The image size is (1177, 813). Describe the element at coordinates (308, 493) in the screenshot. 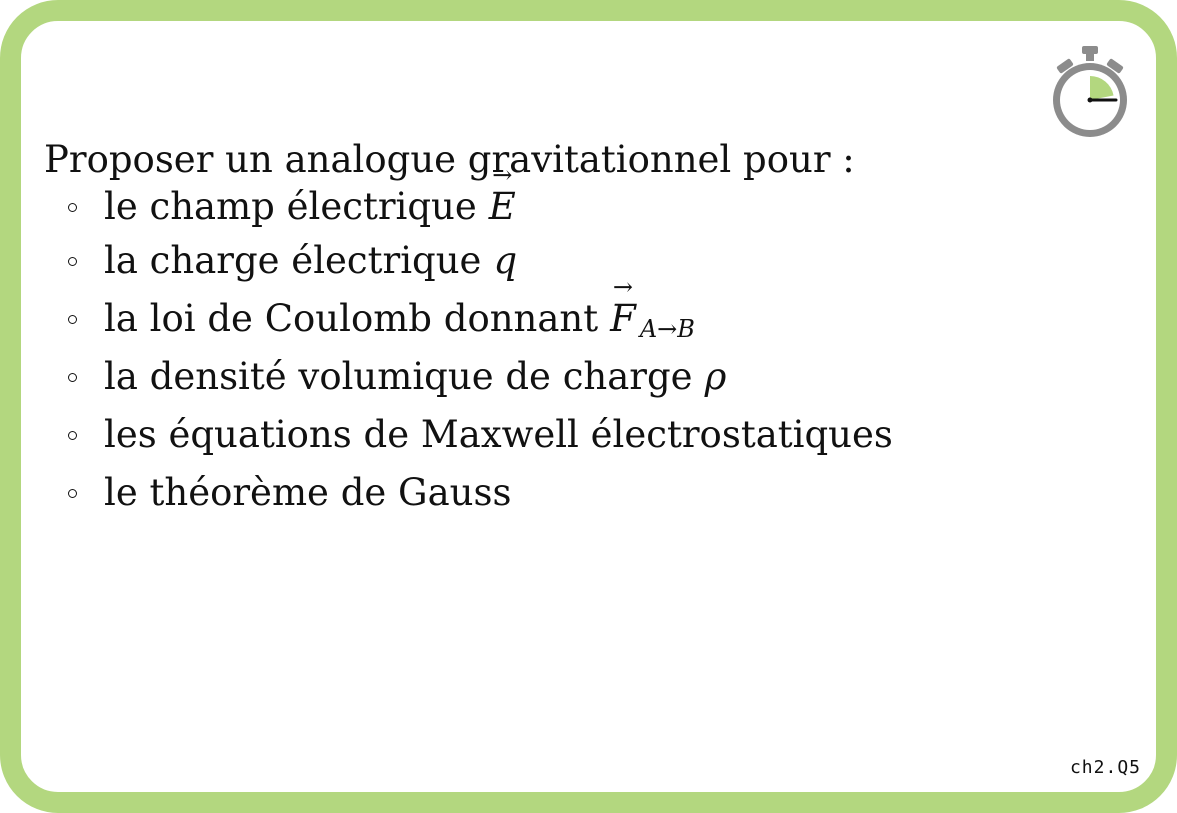

I see `item-text: le théorème de Gauss` at that location.